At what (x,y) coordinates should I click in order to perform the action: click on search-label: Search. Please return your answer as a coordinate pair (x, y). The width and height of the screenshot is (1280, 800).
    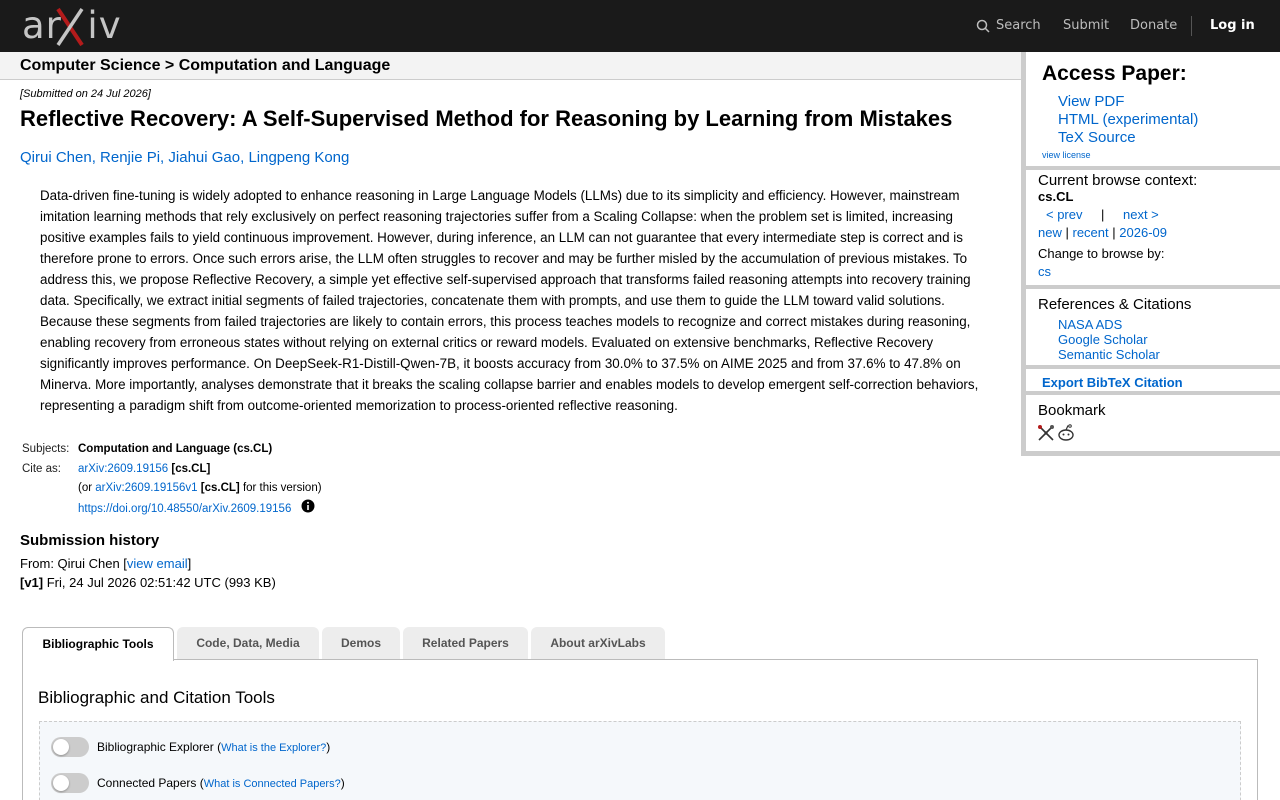
    Looking at the image, I should click on (1018, 25).